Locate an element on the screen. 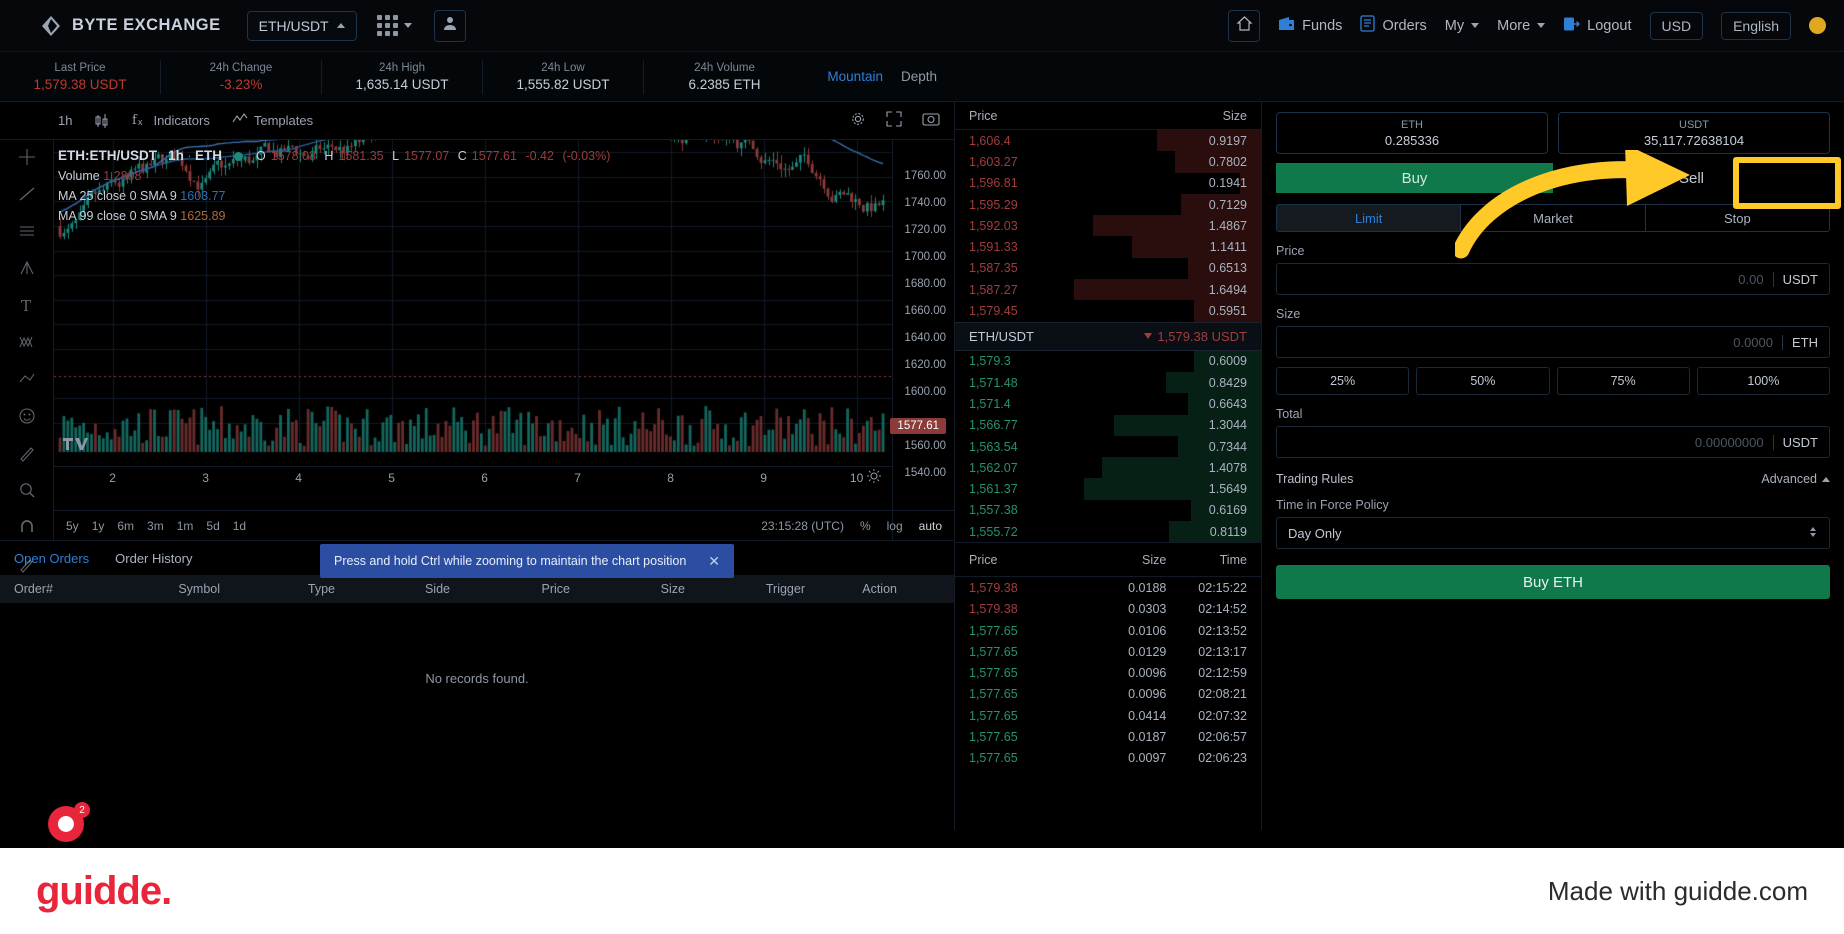 The height and width of the screenshot is (934, 1844). range-6m: 6m is located at coordinates (125, 526).